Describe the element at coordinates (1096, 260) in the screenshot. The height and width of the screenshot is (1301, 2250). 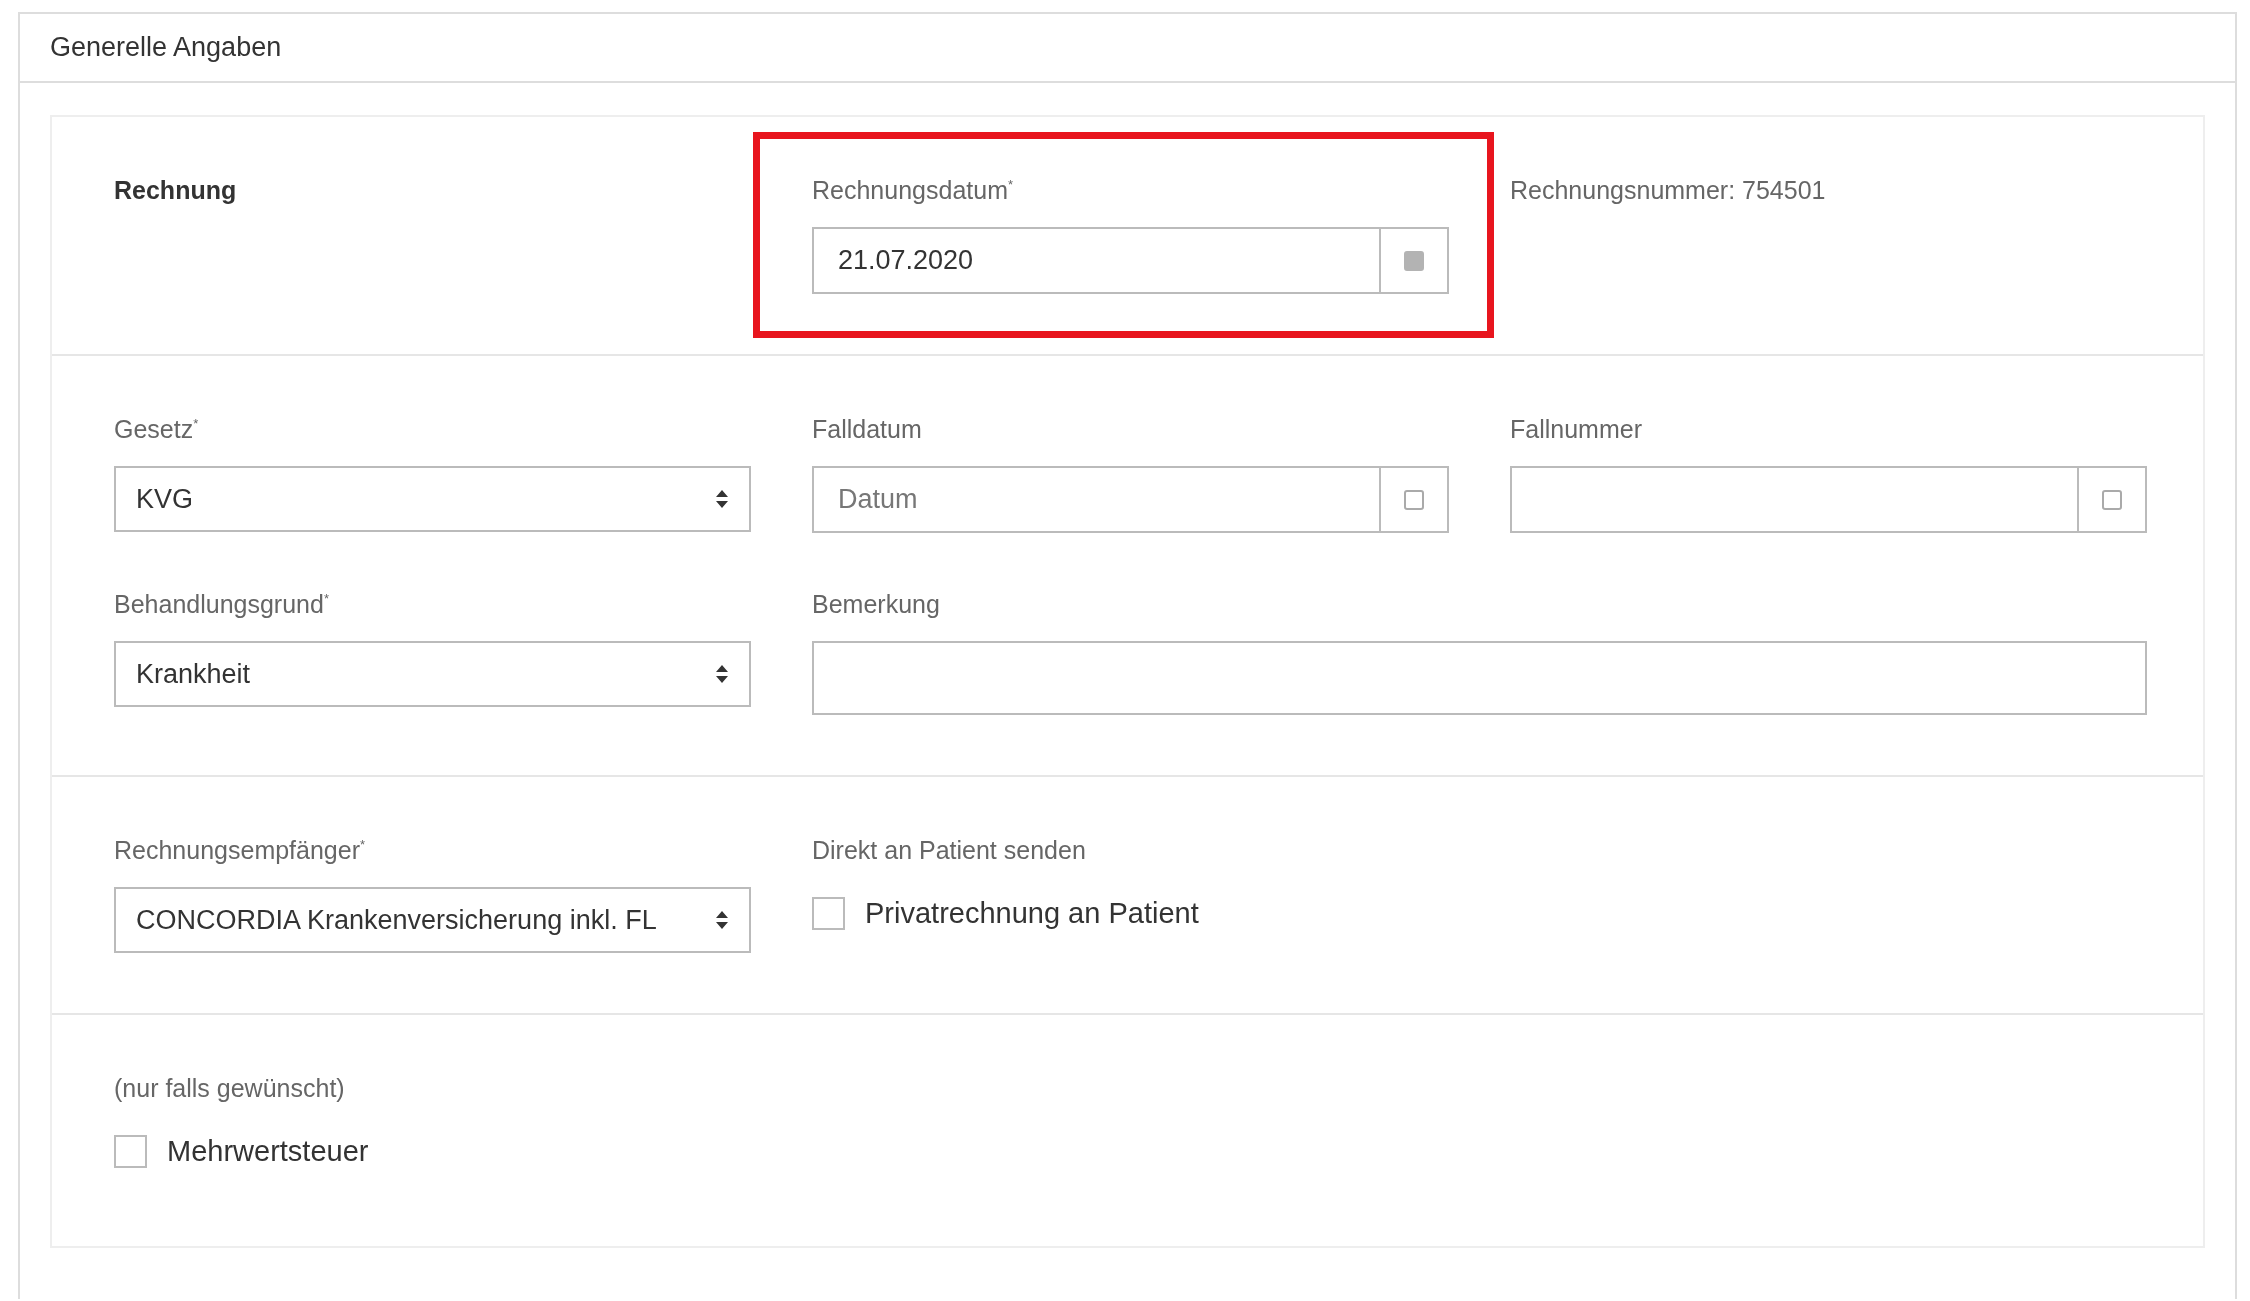
I see `input-field: 21.07.2020` at that location.